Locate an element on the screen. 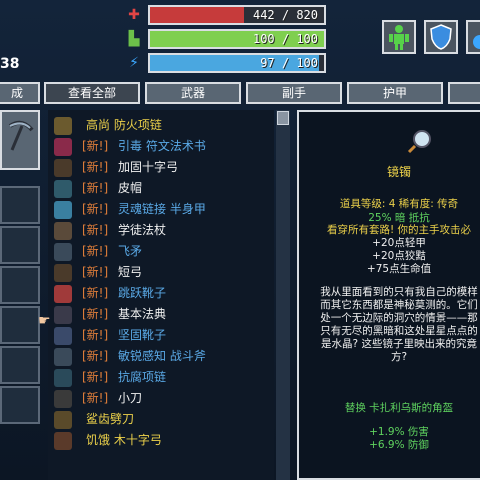 Image resolution: width=480 pixels, height=480 pixels. list-item: [新!] 皮帽 is located at coordinates (161, 188).